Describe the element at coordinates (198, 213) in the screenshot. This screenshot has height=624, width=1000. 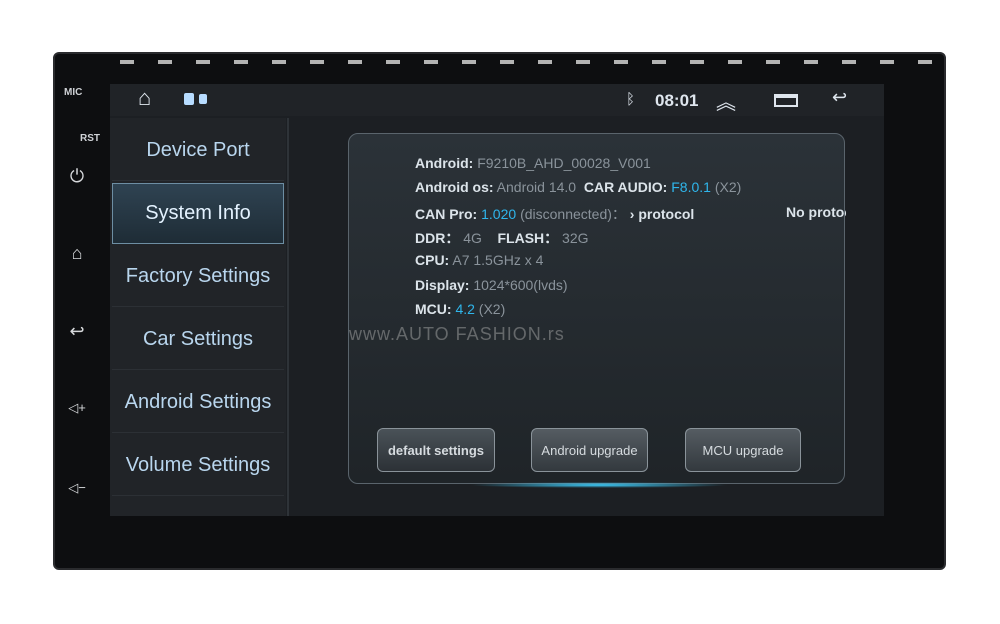
I see `sidebar-item-system-info: System Info` at that location.